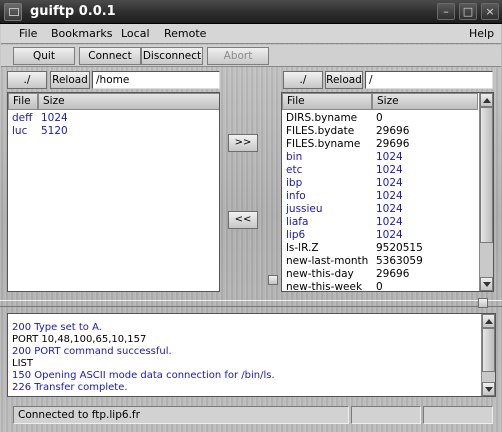 The width and height of the screenshot is (502, 432). I want to click on remote-scrollbar, so click(486, 192).